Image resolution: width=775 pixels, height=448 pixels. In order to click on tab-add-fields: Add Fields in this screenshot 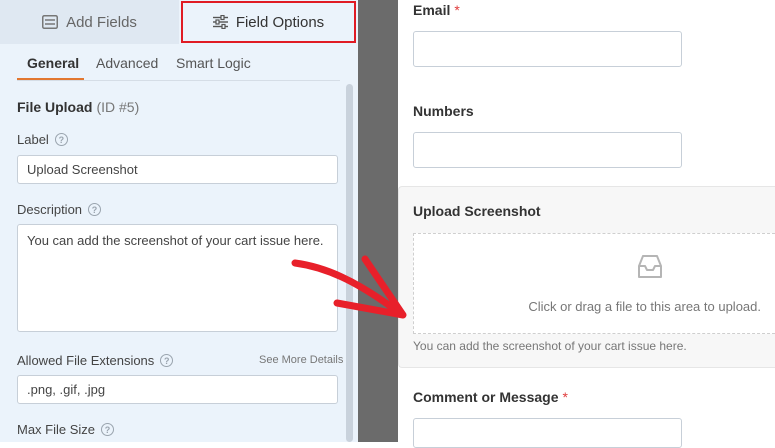, I will do `click(89, 22)`.